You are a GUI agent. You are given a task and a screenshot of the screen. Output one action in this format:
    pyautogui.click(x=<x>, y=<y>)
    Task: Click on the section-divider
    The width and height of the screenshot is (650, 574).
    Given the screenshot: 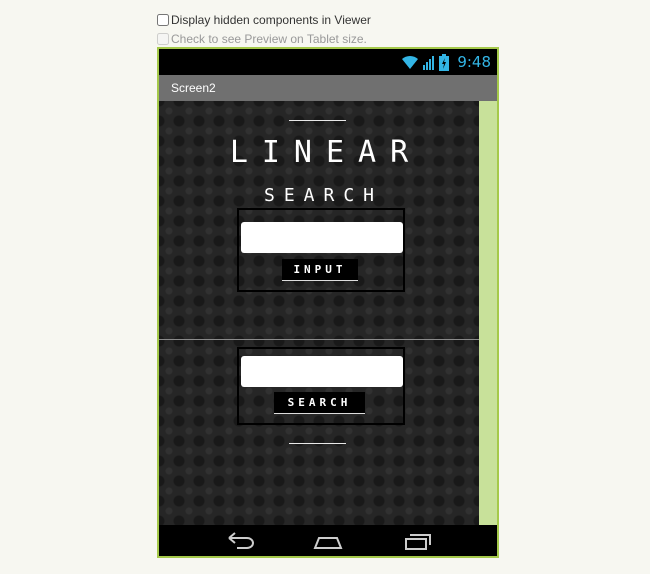 What is the action you would take?
    pyautogui.click(x=319, y=339)
    